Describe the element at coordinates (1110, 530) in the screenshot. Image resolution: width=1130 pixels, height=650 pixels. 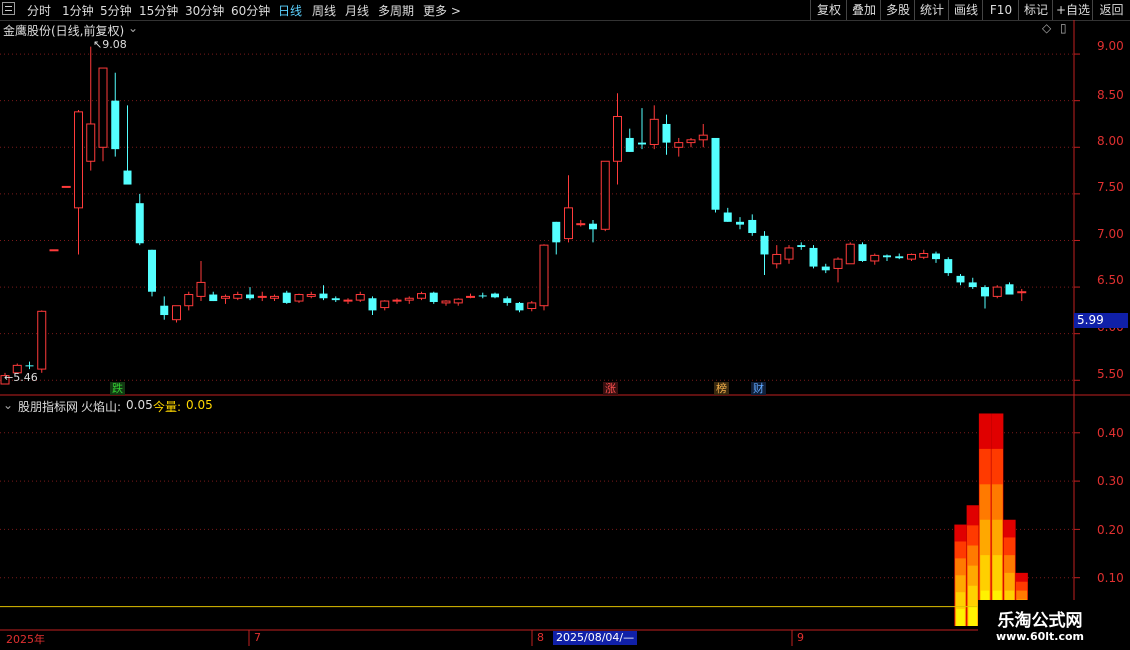
I see `indicator-y-tick: 0.20` at that location.